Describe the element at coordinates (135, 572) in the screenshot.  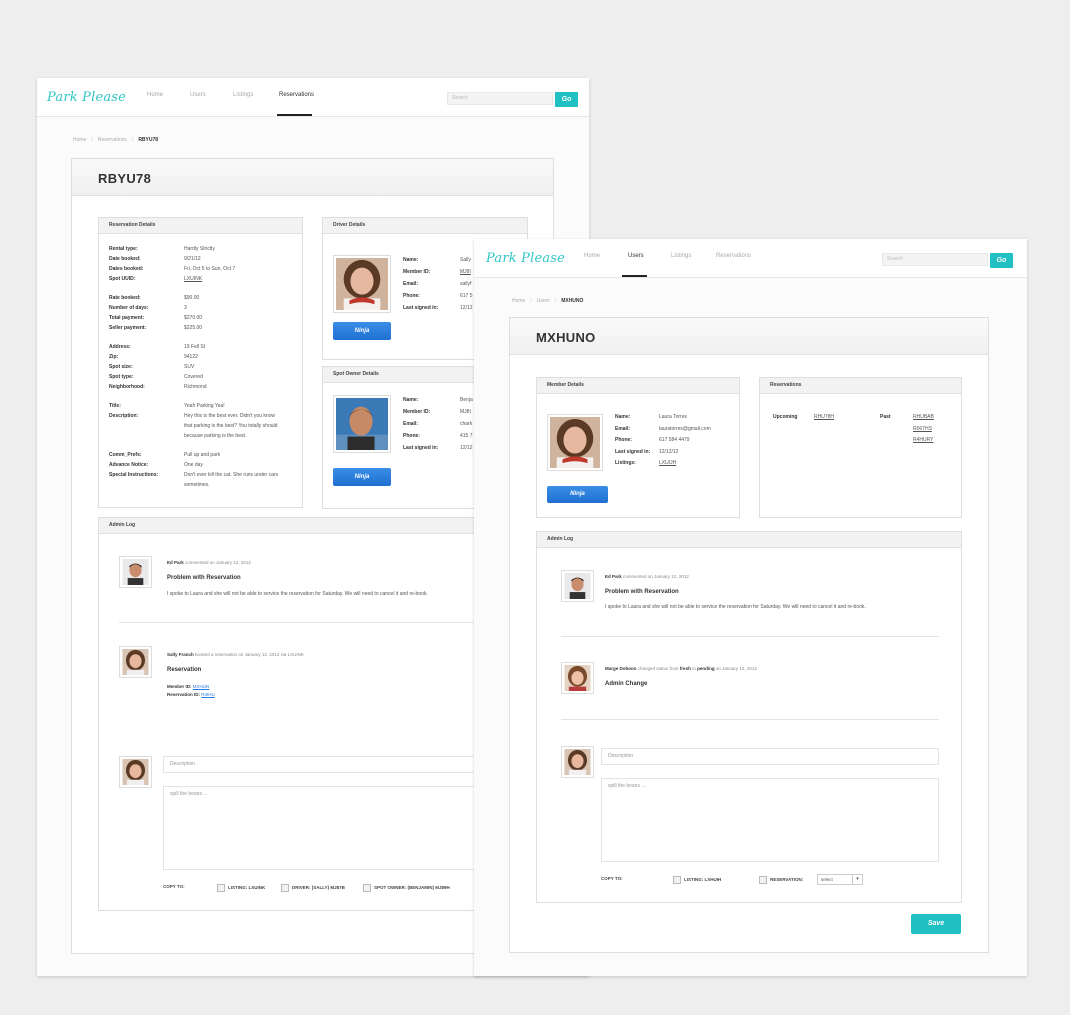
I see `man-photo-icon` at that location.